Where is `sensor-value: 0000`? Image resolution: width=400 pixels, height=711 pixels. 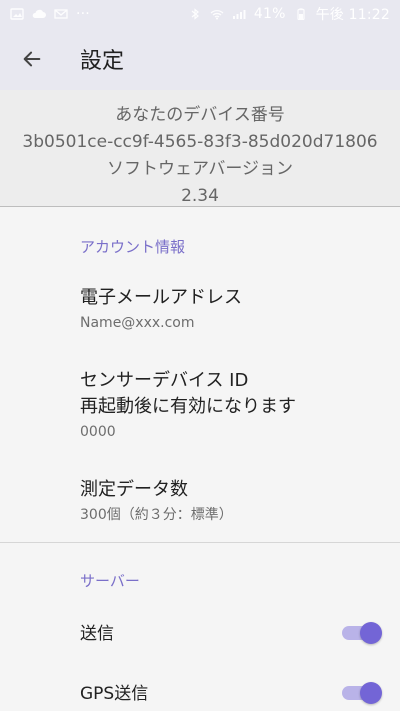 sensor-value: 0000 is located at coordinates (98, 432).